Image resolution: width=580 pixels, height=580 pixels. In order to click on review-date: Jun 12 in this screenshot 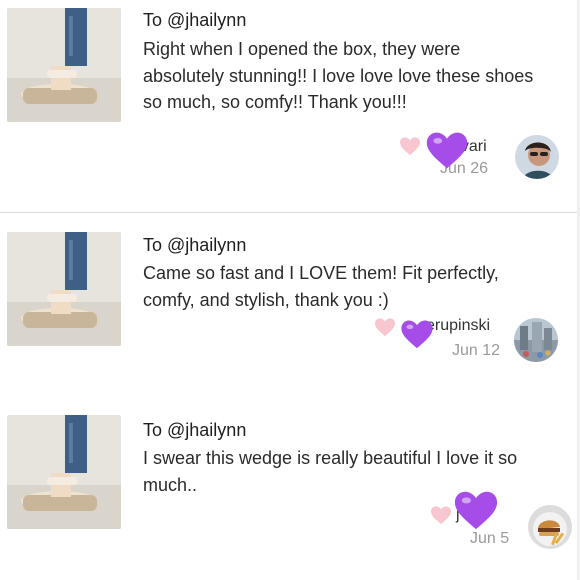, I will do `click(476, 350)`.